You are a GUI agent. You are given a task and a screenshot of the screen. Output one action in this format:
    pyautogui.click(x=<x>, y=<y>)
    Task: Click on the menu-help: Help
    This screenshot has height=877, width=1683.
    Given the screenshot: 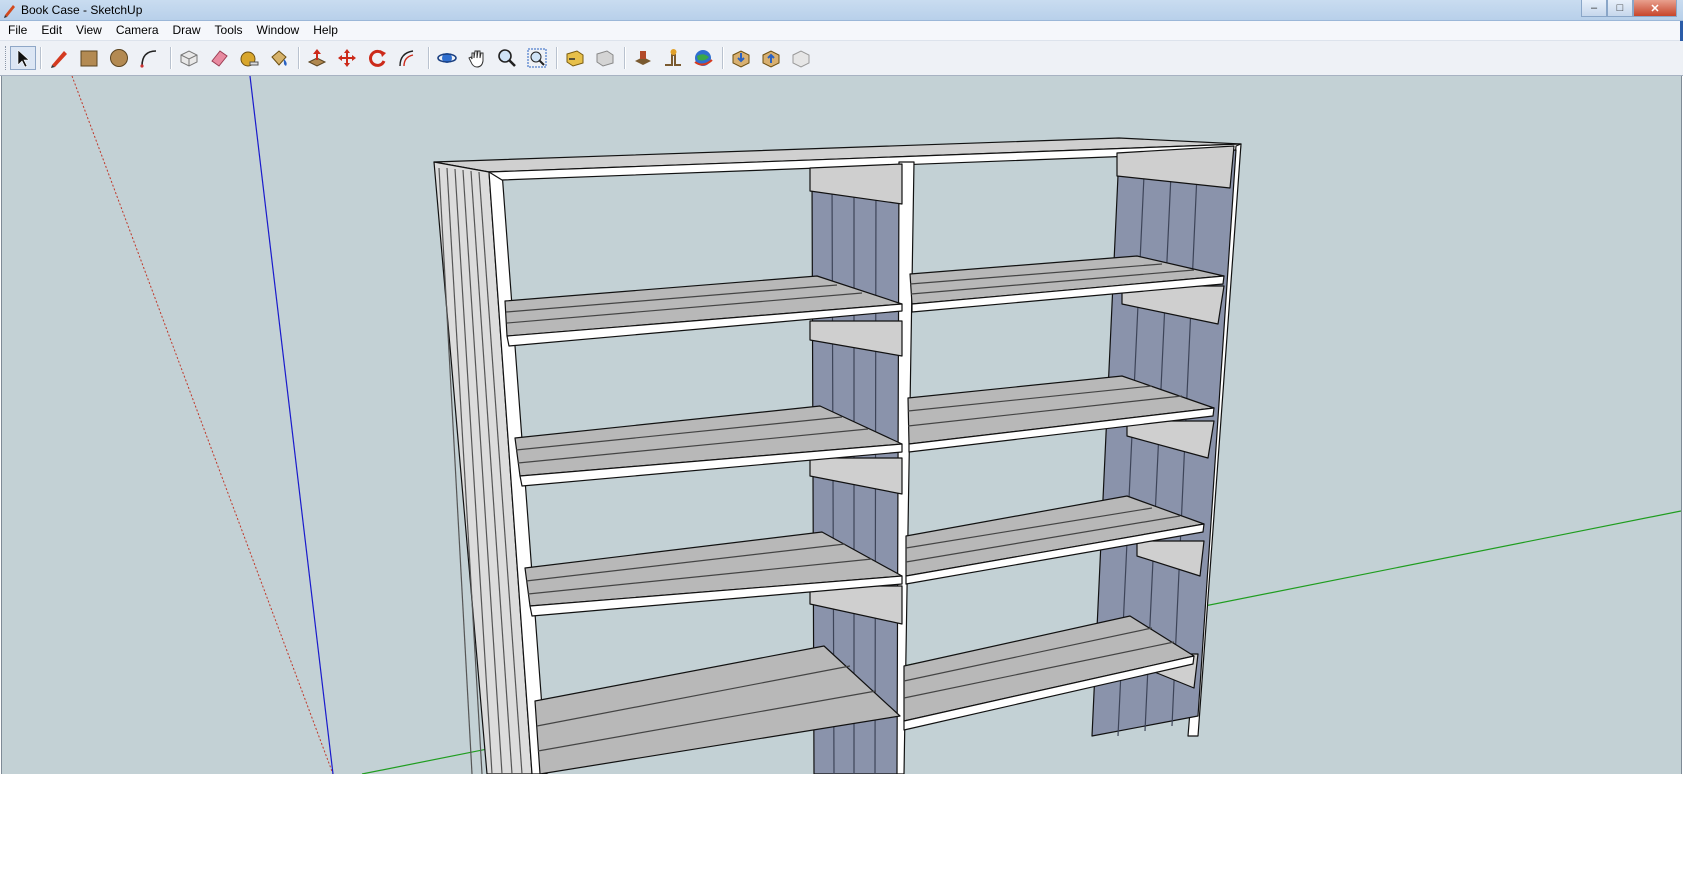 What is the action you would take?
    pyautogui.click(x=325, y=30)
    